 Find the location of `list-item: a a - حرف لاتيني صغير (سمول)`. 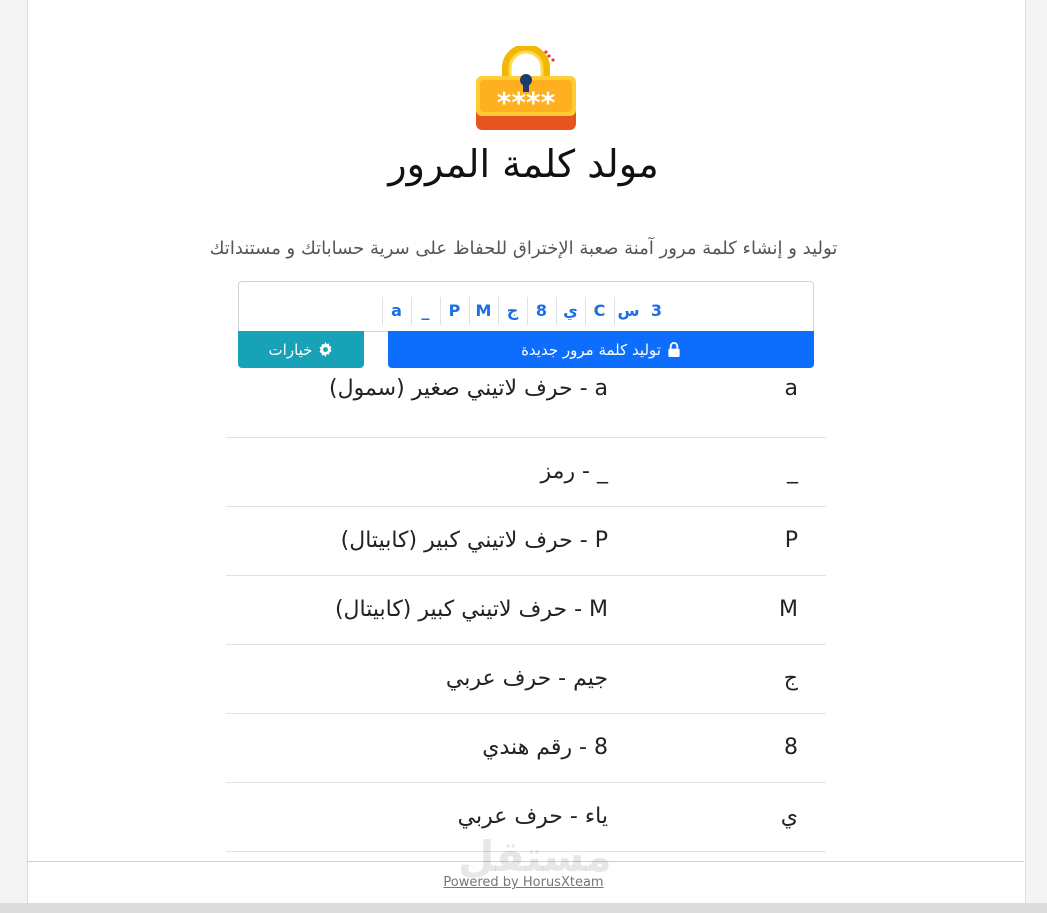

list-item: a a - حرف لاتيني صغير (سمول) is located at coordinates (526, 403).